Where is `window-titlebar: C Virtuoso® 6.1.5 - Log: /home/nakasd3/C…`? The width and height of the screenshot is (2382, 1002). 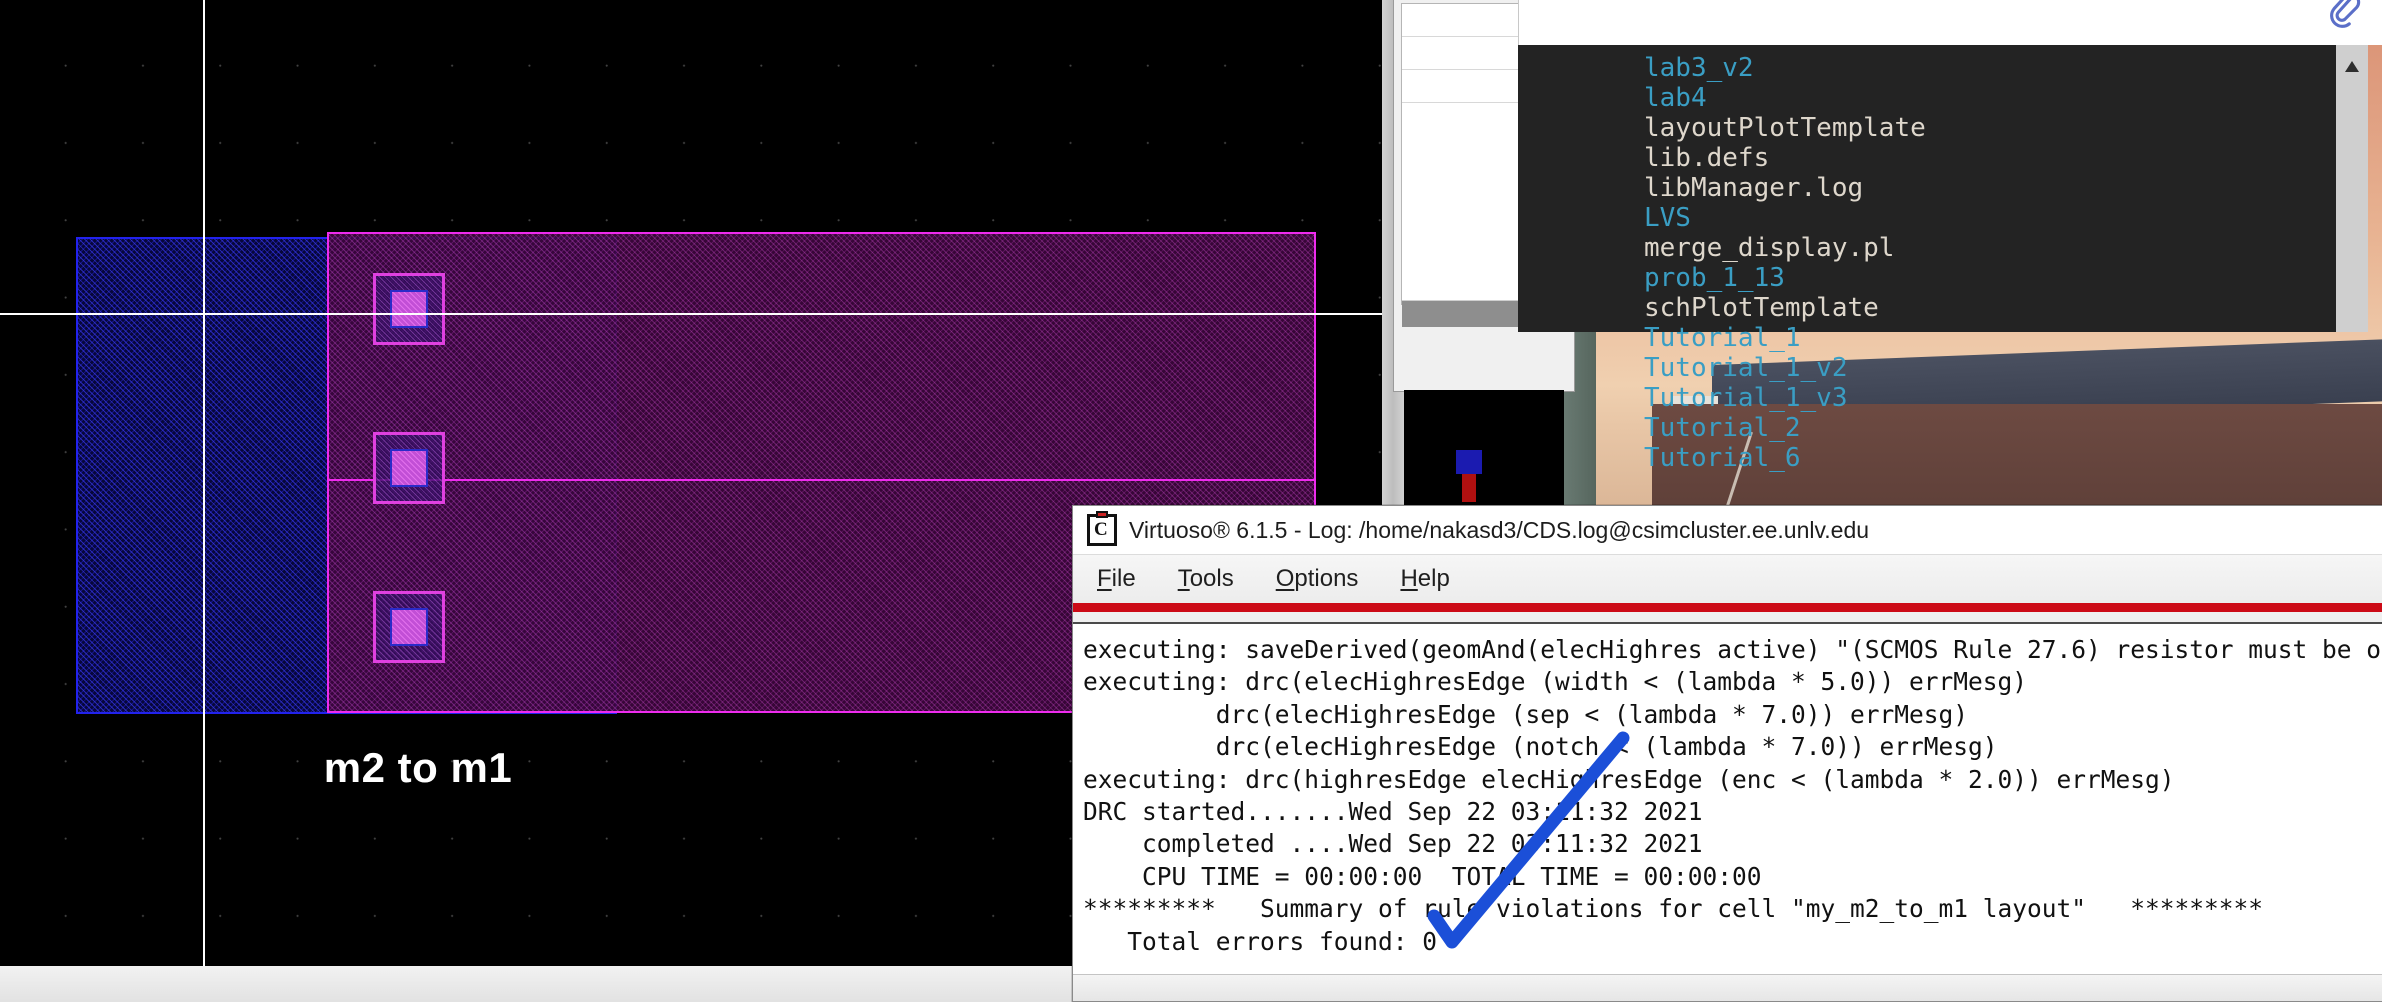 window-titlebar: C Virtuoso® 6.1.5 - Log: /home/nakasd3/C… is located at coordinates (1727, 530).